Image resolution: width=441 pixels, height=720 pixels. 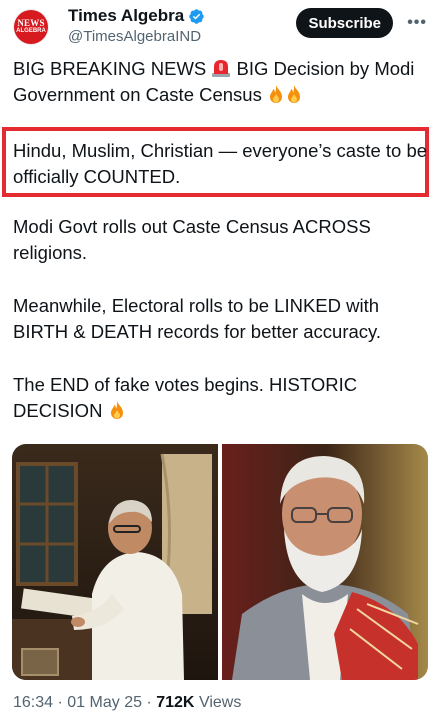 I want to click on tweet-date: 01 May 25, so click(x=104, y=702).